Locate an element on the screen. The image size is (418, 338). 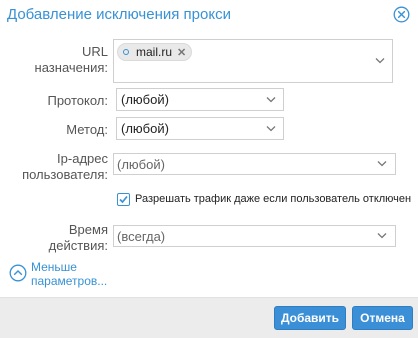
time-value: (всегда) is located at coordinates (141, 236).